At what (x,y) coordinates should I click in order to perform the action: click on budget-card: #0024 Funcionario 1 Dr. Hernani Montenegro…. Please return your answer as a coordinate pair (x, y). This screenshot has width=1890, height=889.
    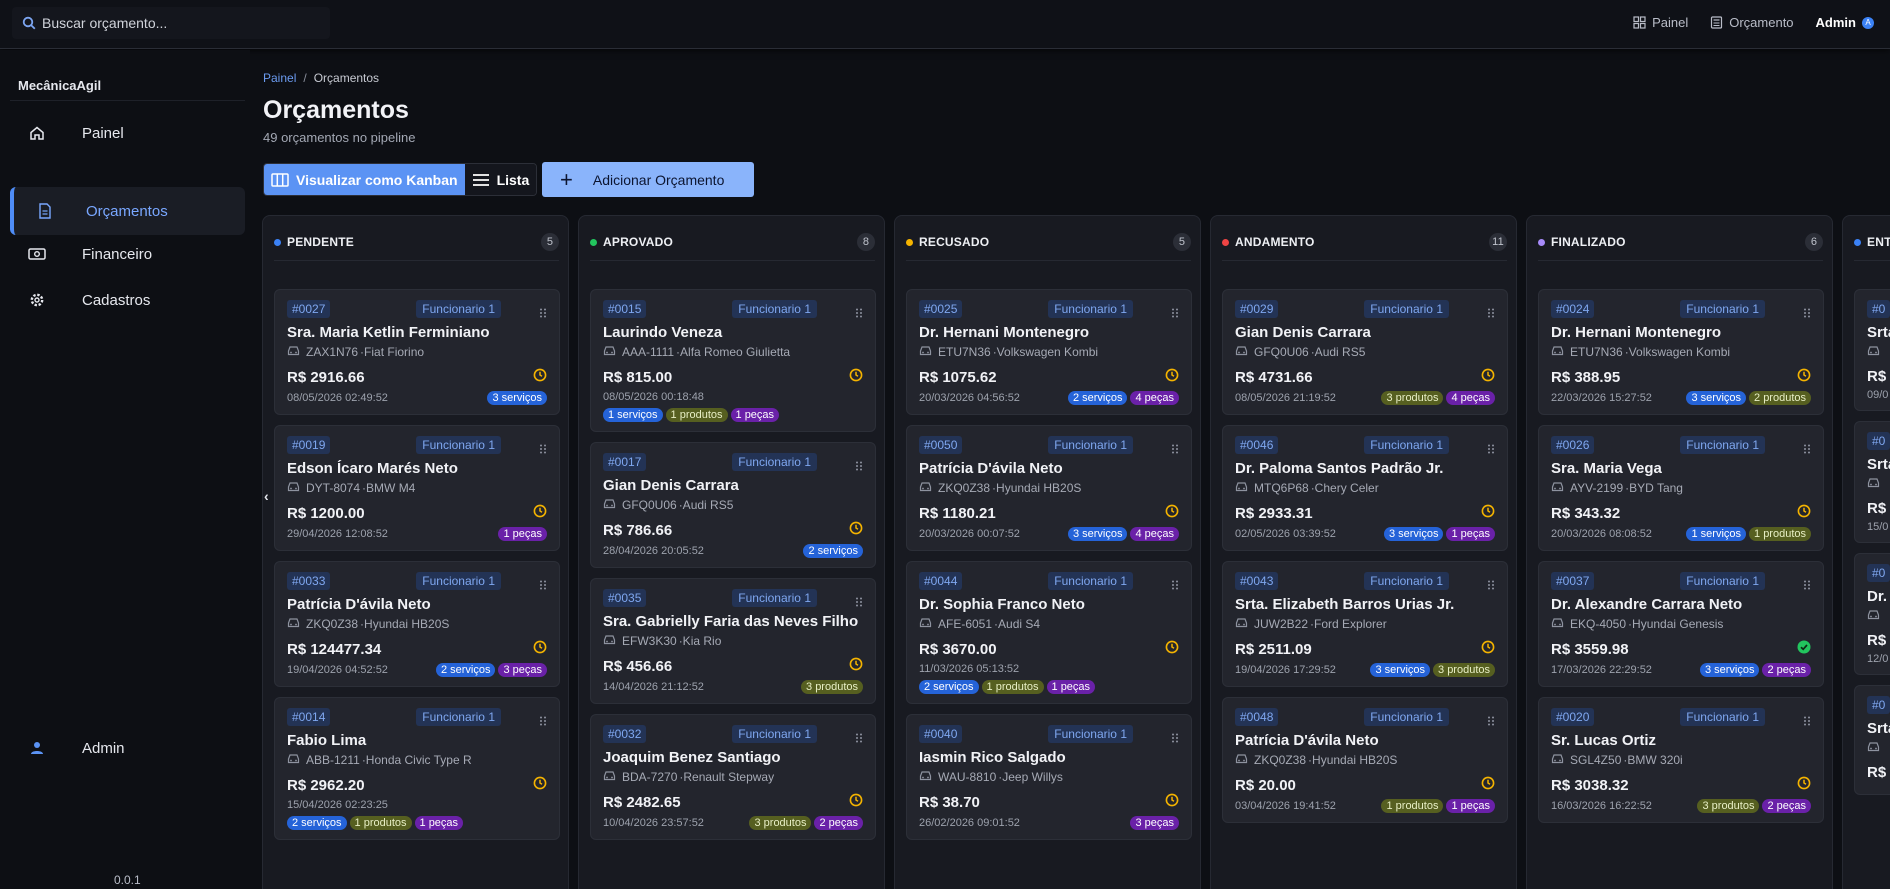
    Looking at the image, I should click on (1681, 352).